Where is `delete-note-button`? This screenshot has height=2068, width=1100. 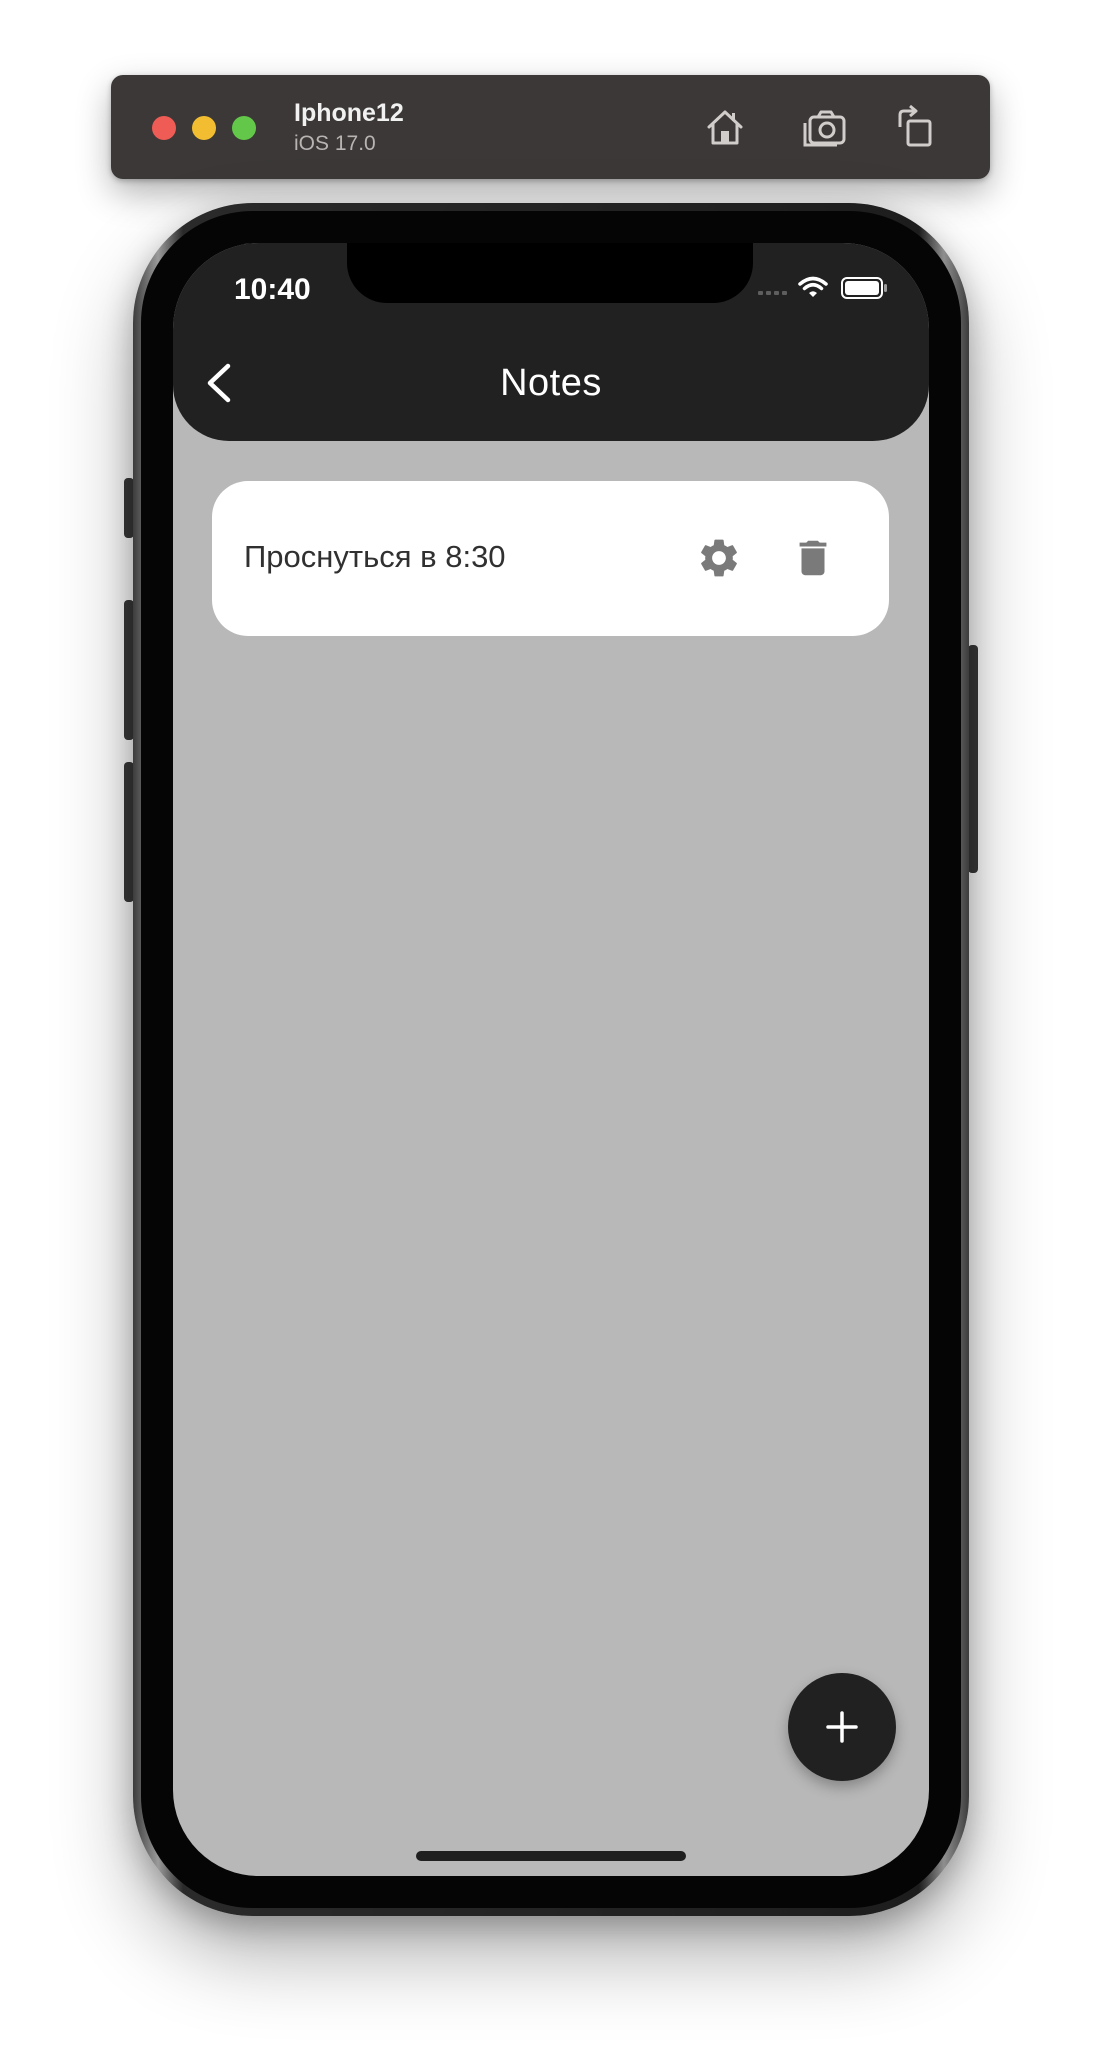
delete-note-button is located at coordinates (813, 558).